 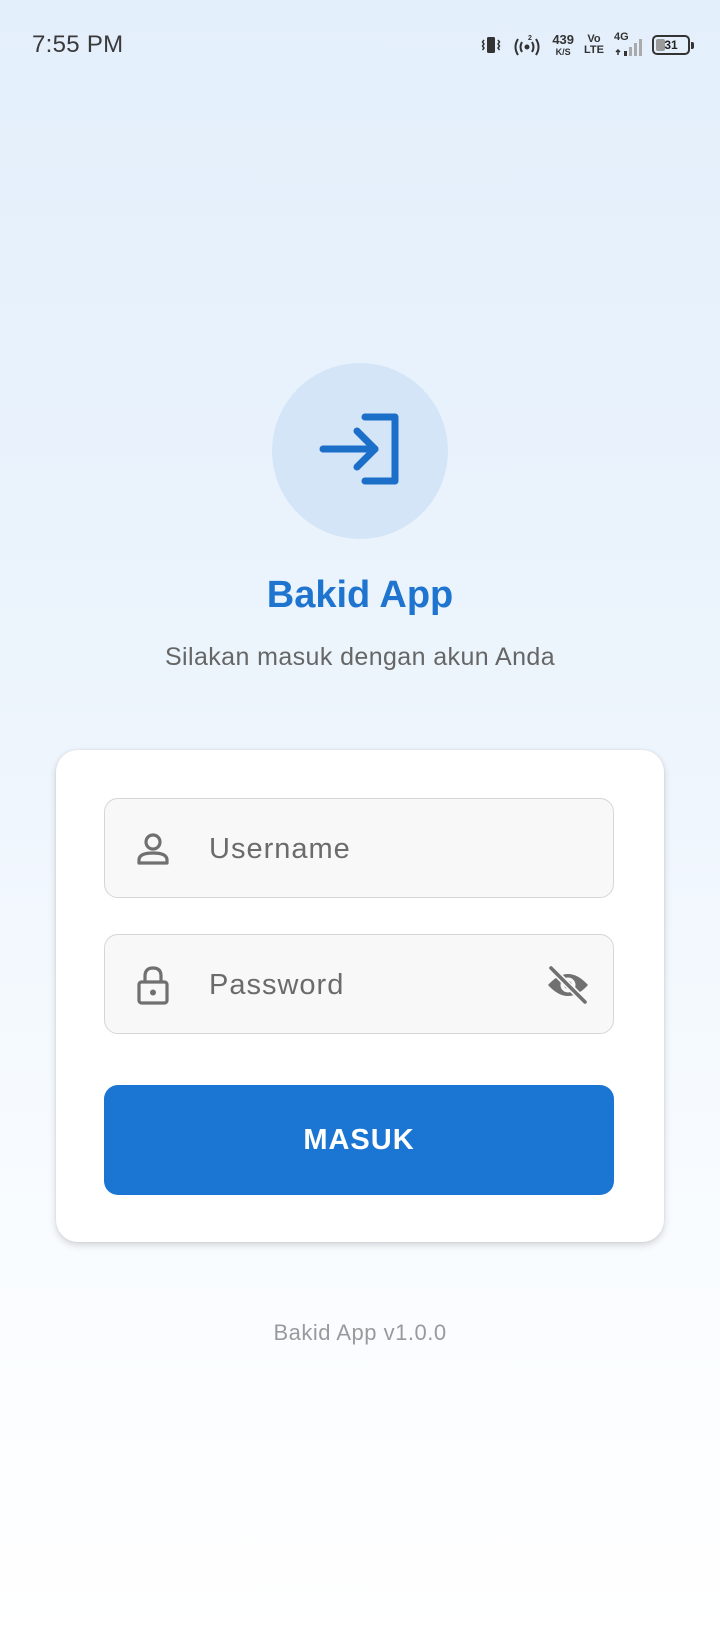 I want to click on battery-icon: 31, so click(x=673, y=45).